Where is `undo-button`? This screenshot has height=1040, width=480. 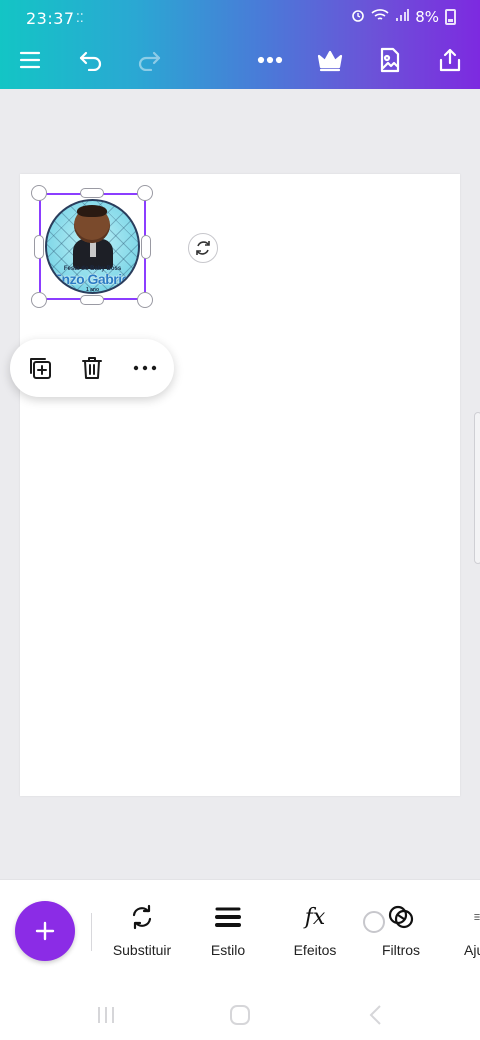 undo-button is located at coordinates (91, 60).